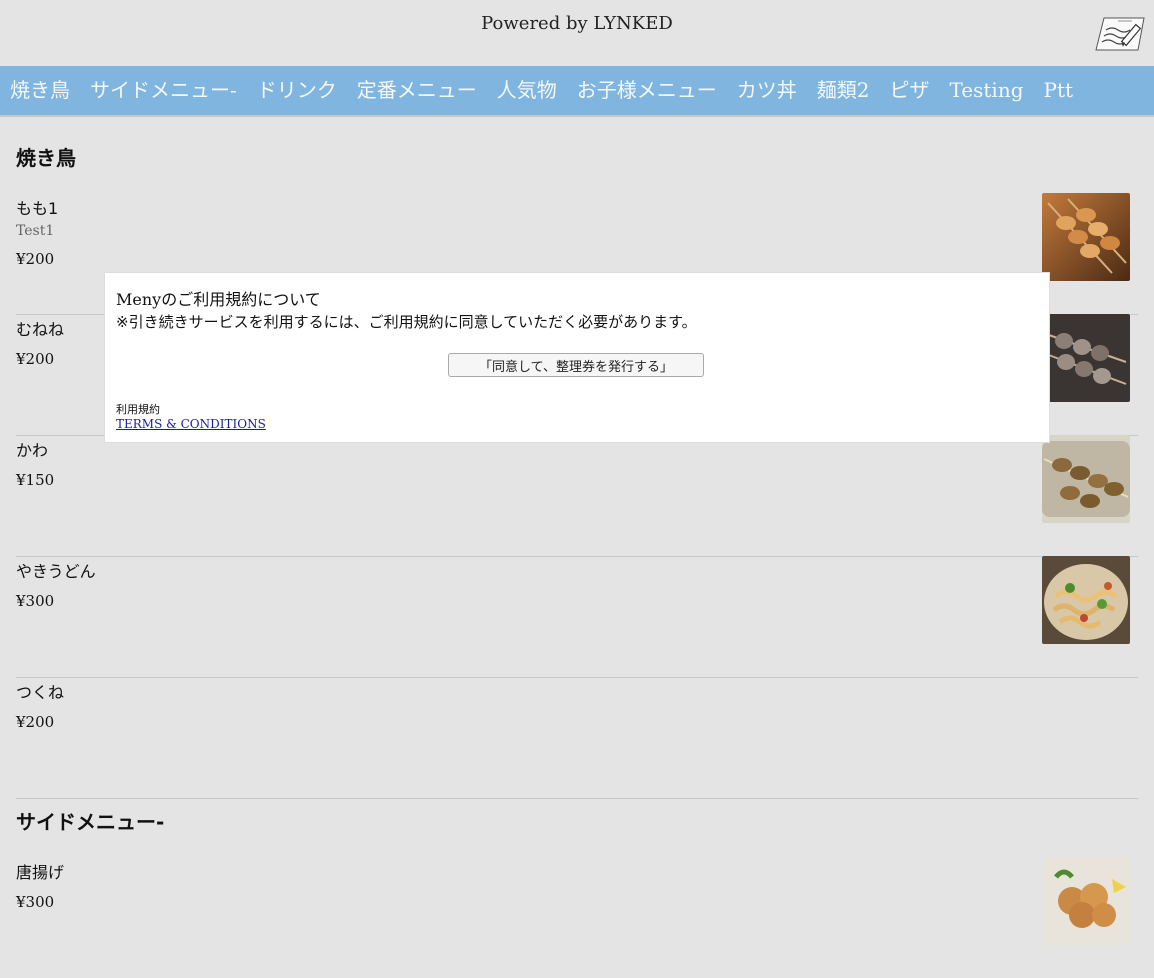  Describe the element at coordinates (1086, 479) in the screenshot. I see `yakitori-kawa-photo` at that location.